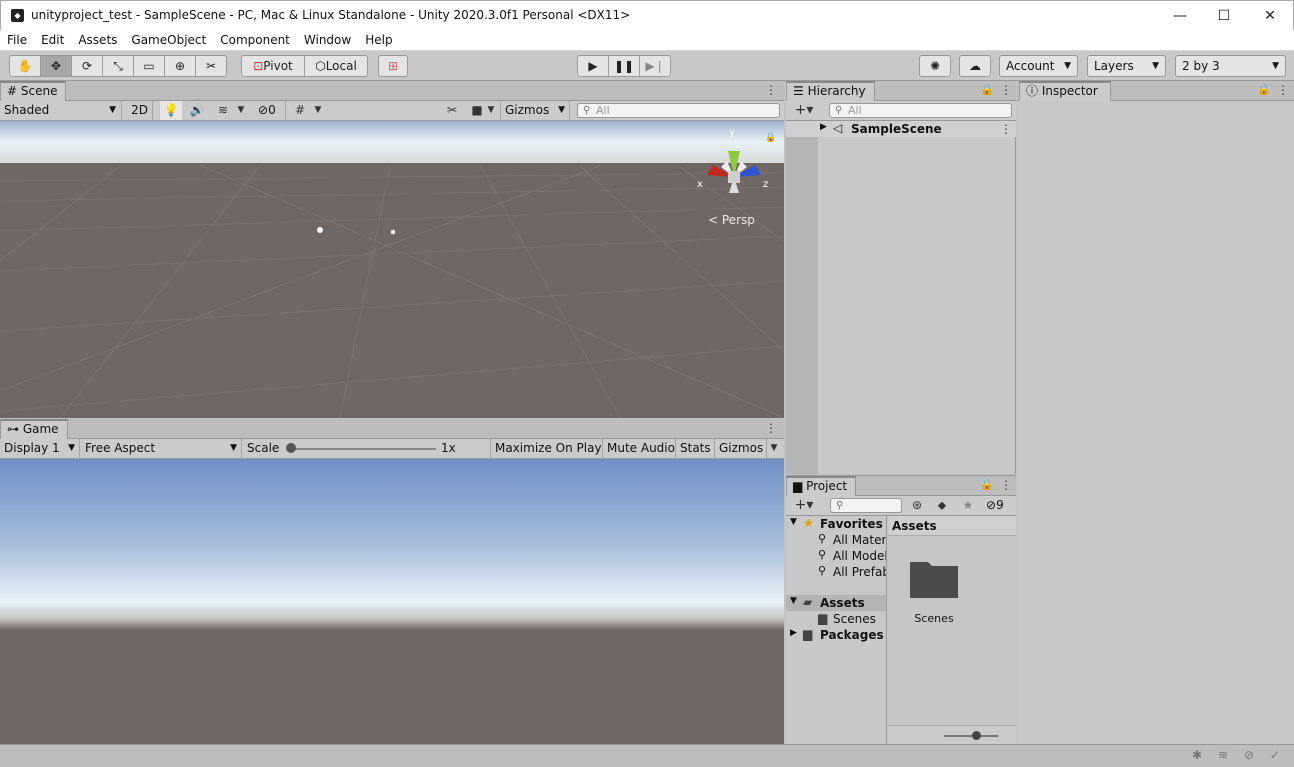 The height and width of the screenshot is (767, 1294). Describe the element at coordinates (25, 66) in the screenshot. I see `hand-tool-icon: ✋` at that location.